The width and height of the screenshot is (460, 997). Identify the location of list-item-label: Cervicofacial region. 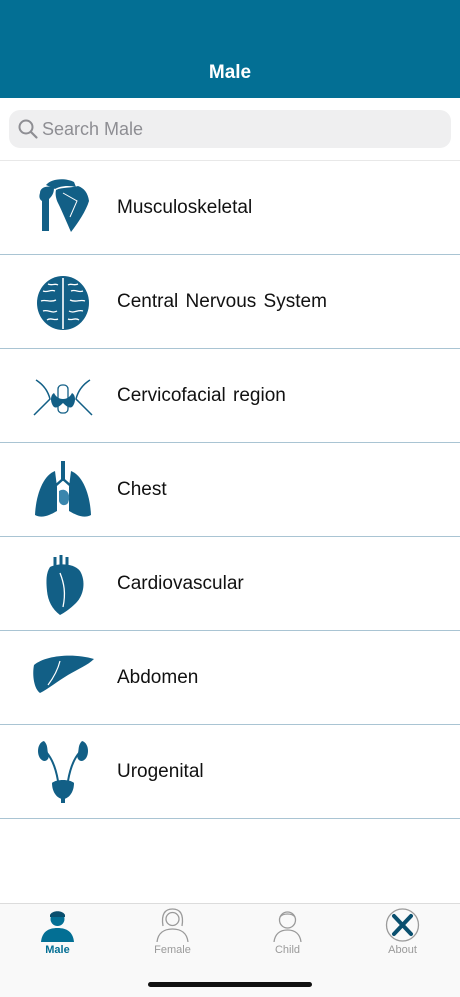
(201, 395).